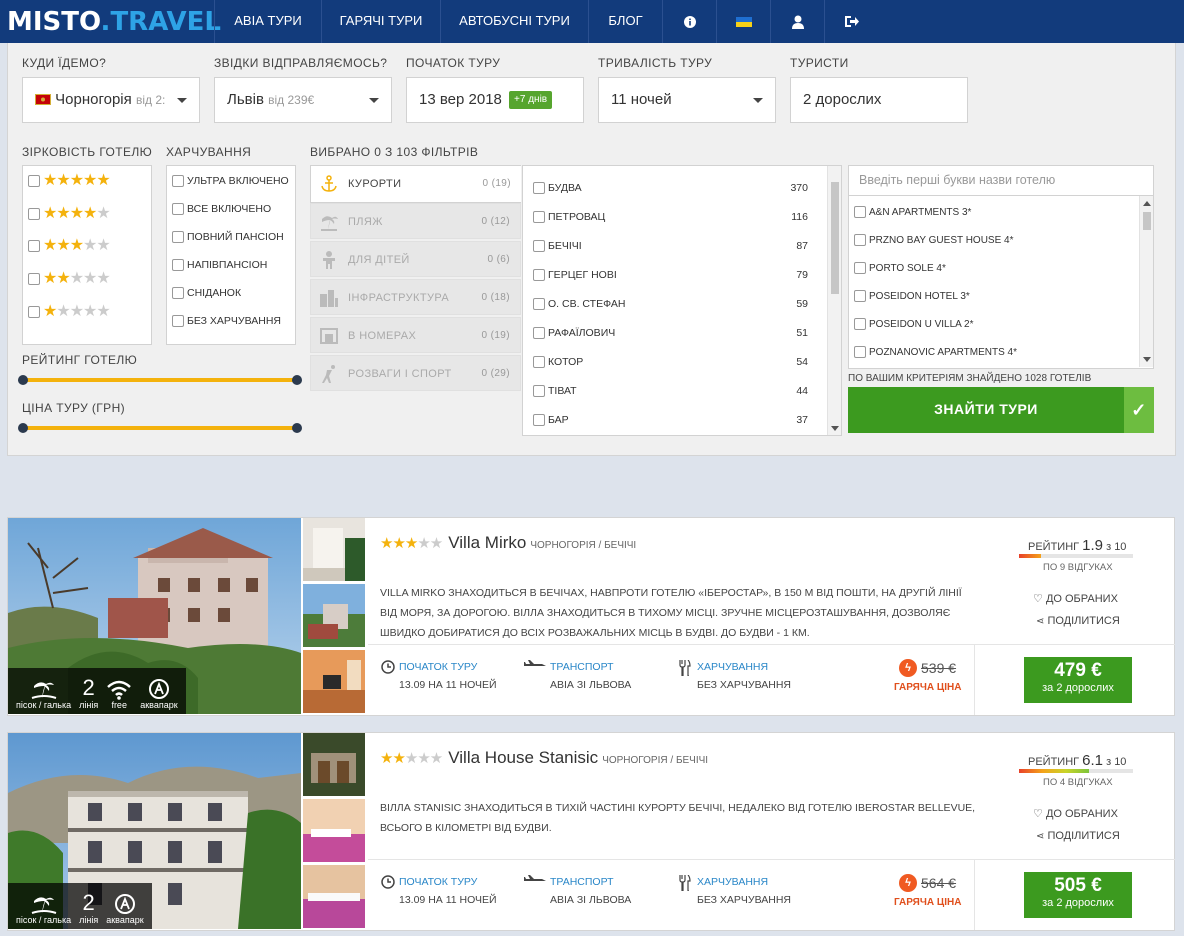 The height and width of the screenshot is (936, 1184). Describe the element at coordinates (415, 221) in the screenshot. I see `tab-beach: ПЛЯЖ 0 (12)` at that location.